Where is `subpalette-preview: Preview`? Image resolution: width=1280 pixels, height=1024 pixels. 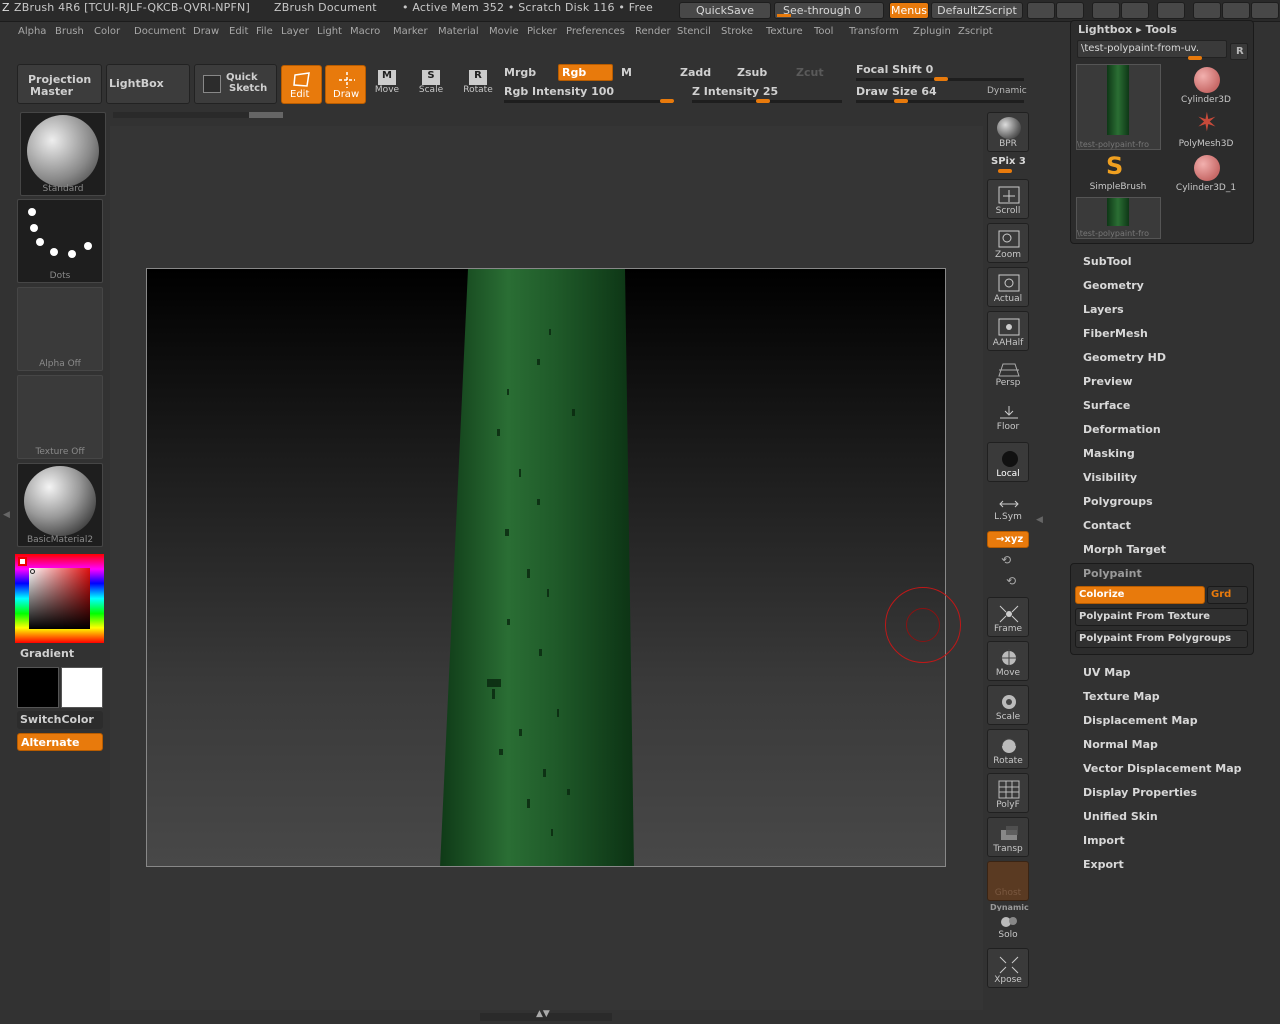 subpalette-preview: Preview is located at coordinates (1108, 381).